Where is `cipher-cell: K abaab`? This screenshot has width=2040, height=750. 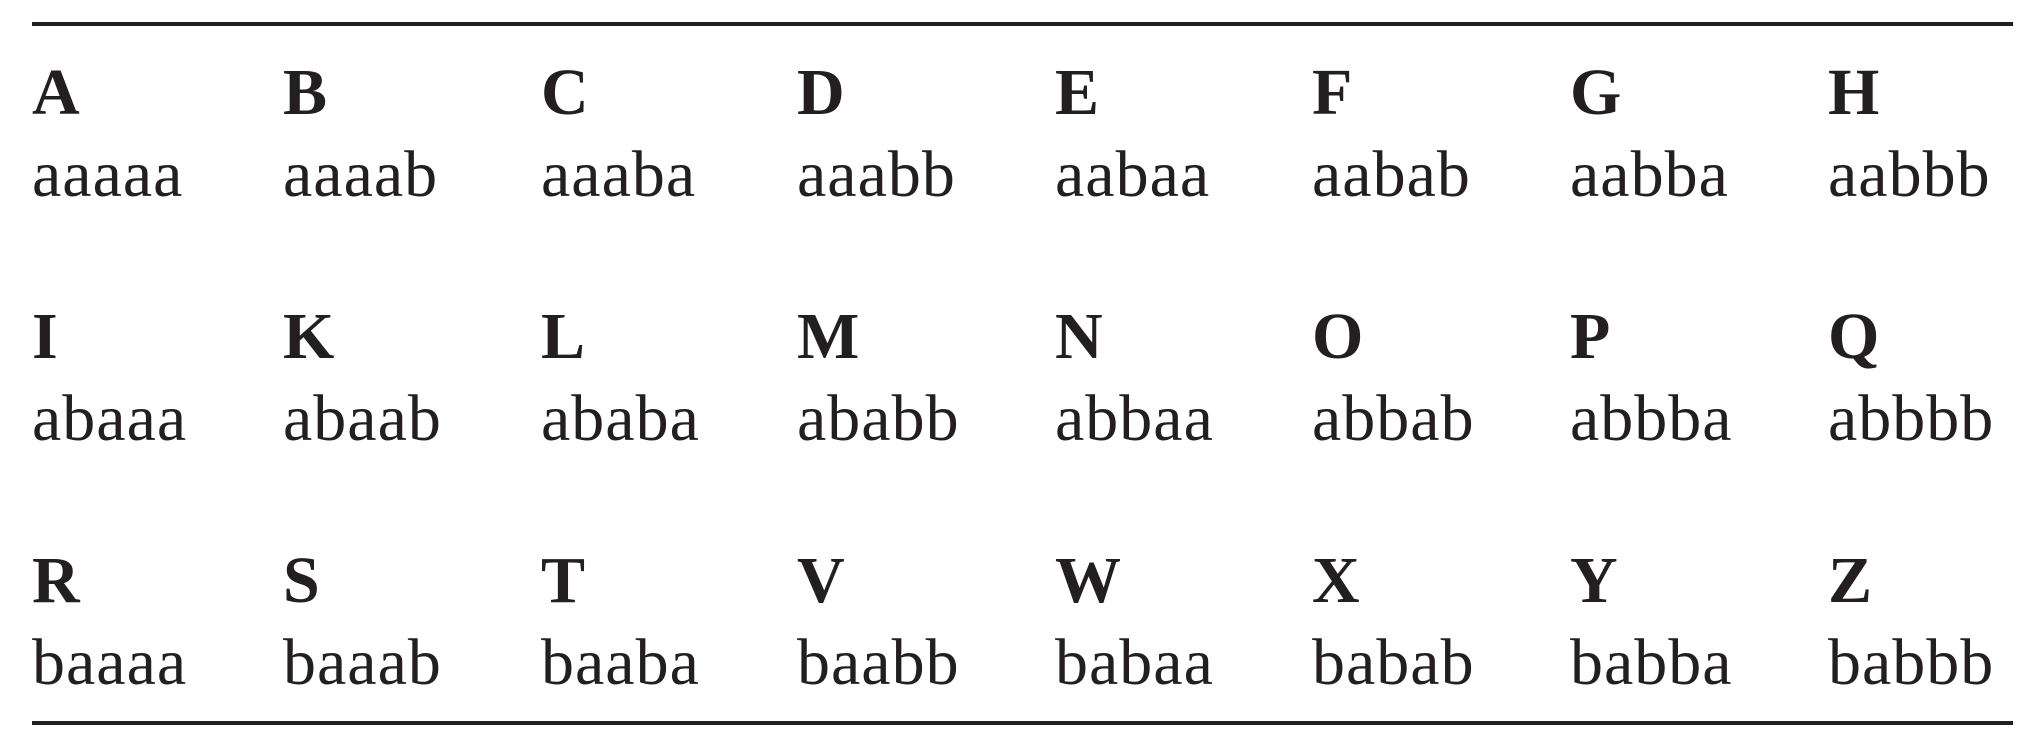 cipher-cell: K abaab is located at coordinates (403, 394).